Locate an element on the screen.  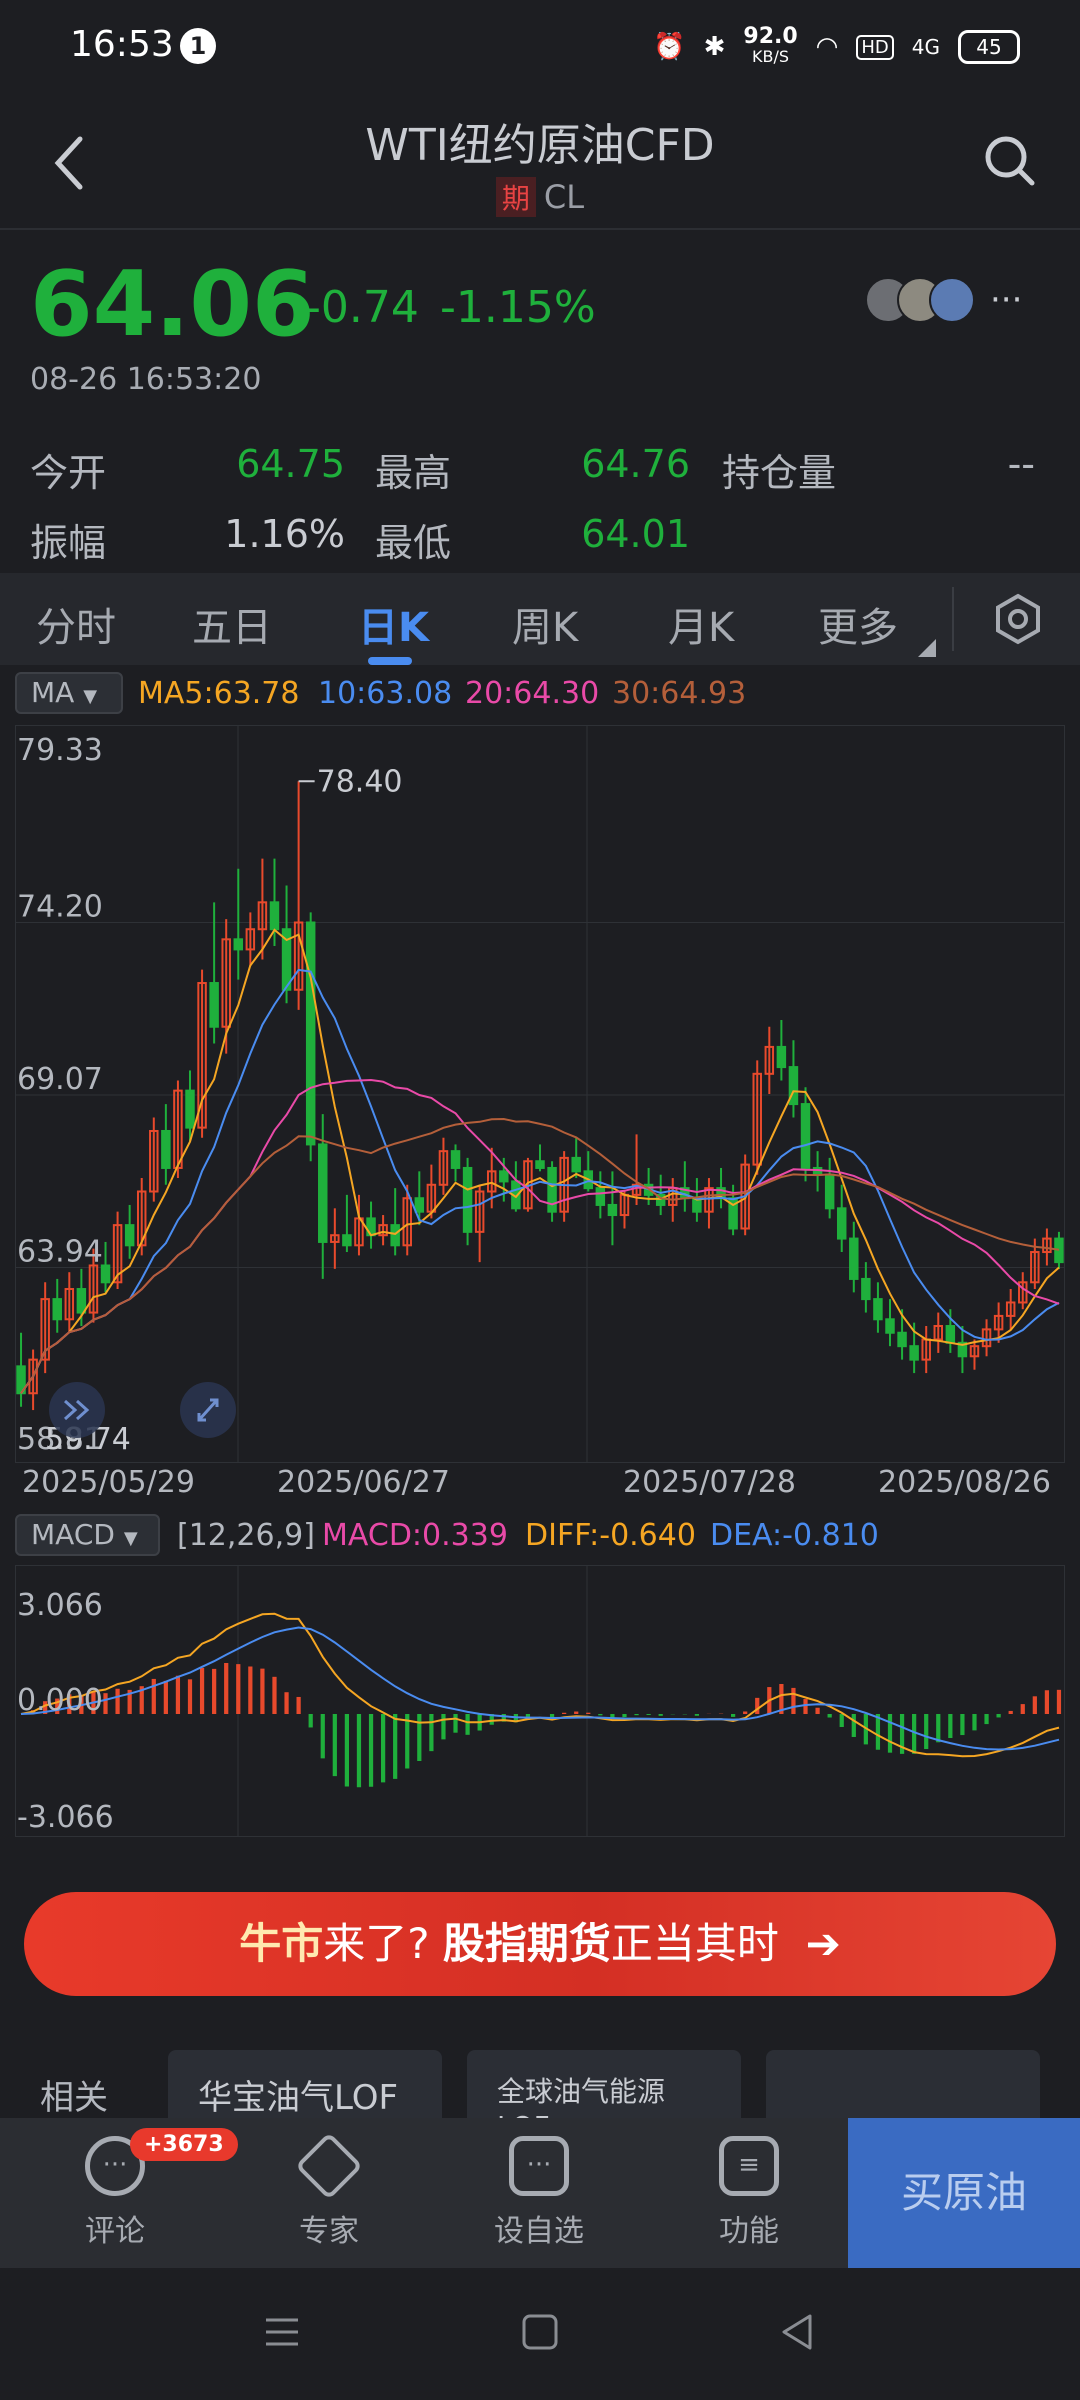
home-icon is located at coordinates (540, 2332).